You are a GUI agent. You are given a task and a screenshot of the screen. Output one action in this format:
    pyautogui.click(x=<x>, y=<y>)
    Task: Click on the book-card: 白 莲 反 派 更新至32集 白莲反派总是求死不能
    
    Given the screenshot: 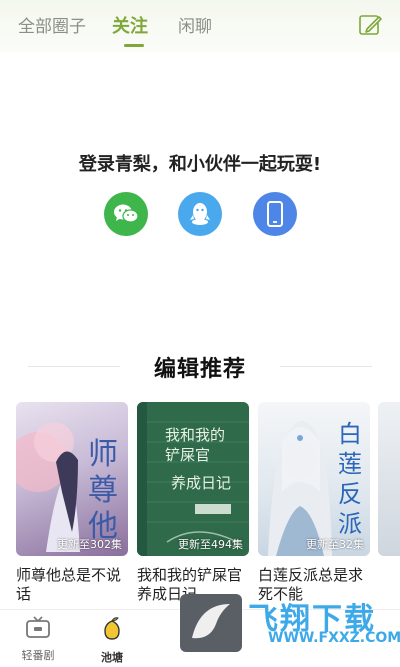 What is the action you would take?
    pyautogui.click(x=314, y=503)
    